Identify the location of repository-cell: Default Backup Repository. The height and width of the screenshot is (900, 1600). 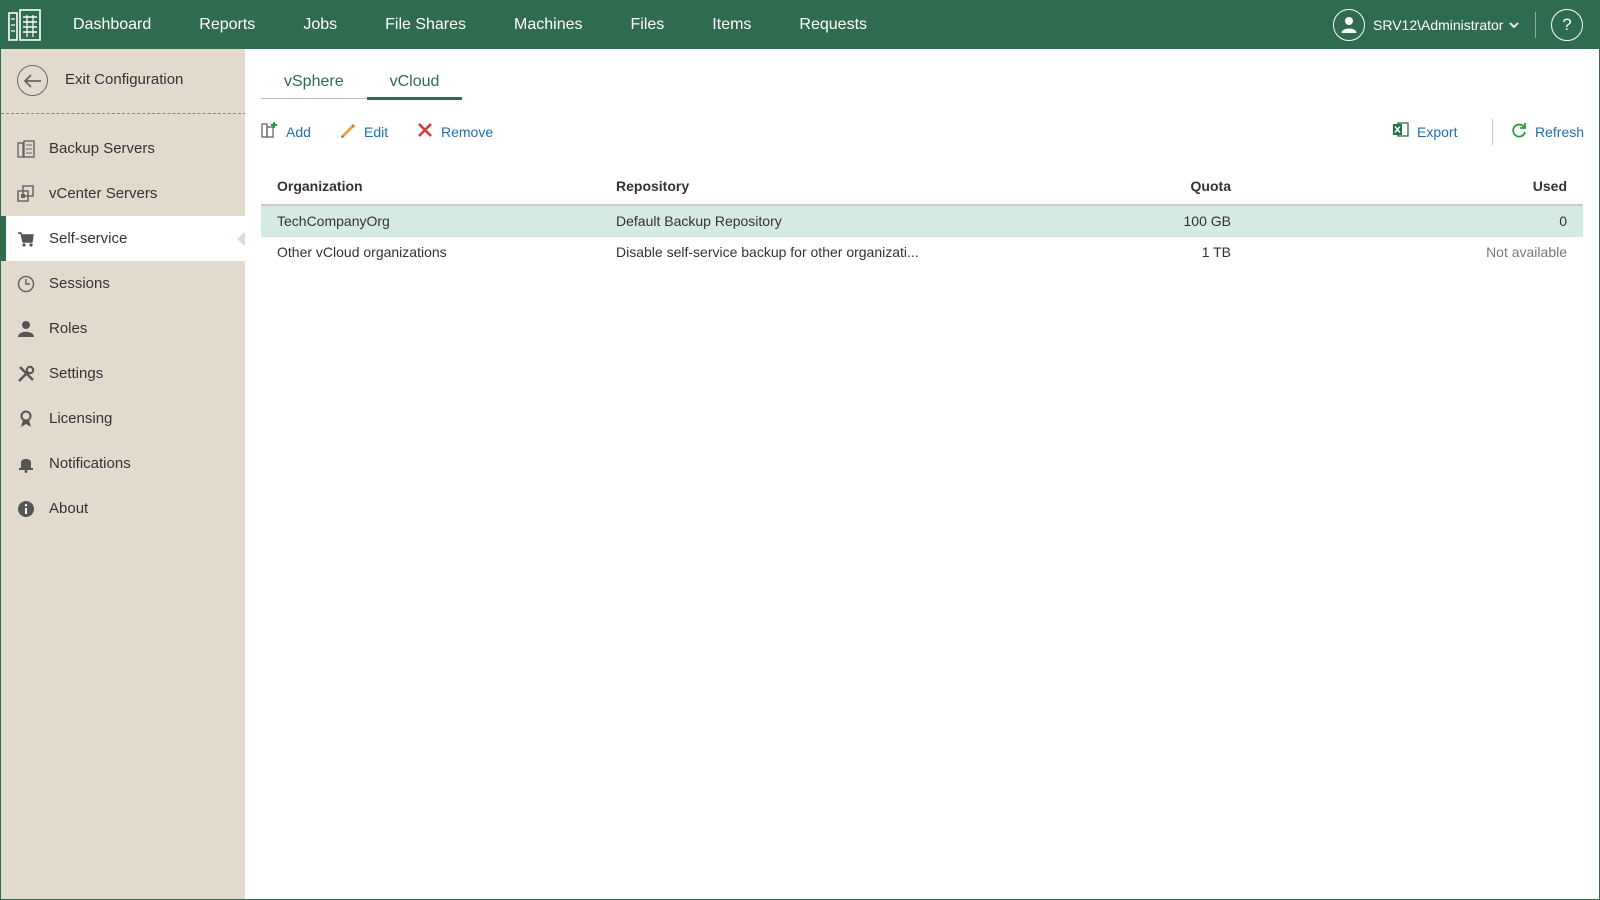
(699, 221).